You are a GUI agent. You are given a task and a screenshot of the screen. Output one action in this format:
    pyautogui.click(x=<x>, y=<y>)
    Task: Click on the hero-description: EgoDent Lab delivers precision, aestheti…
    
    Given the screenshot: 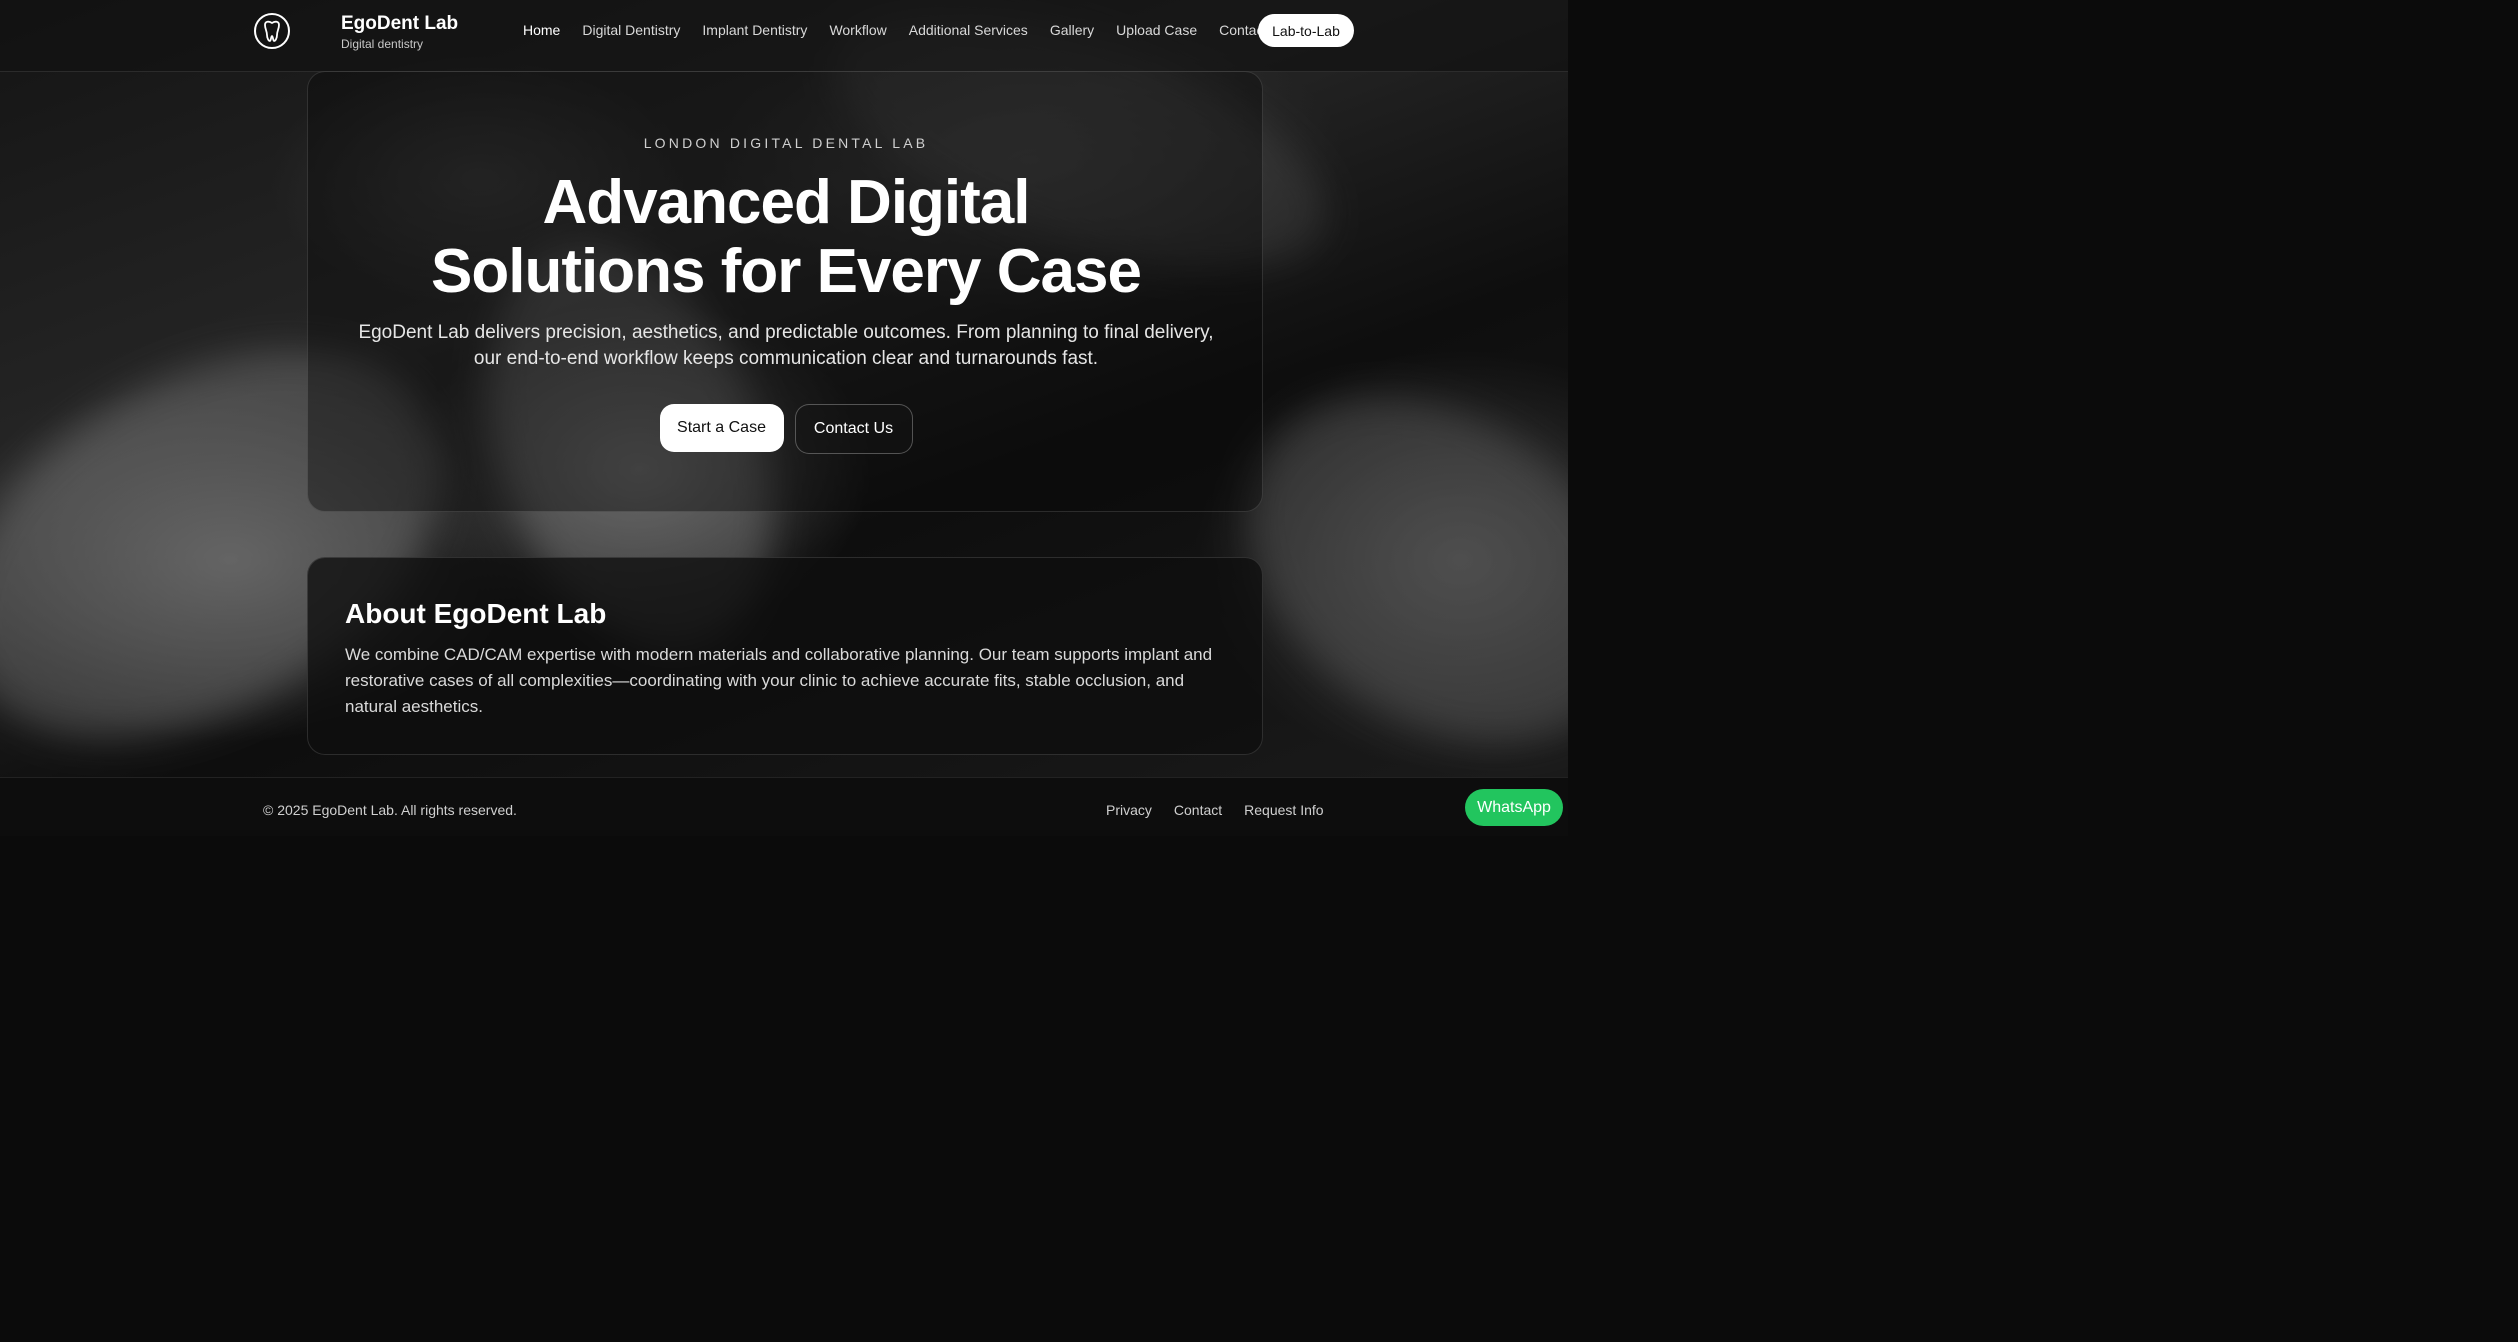 What is the action you would take?
    pyautogui.click(x=786, y=346)
    